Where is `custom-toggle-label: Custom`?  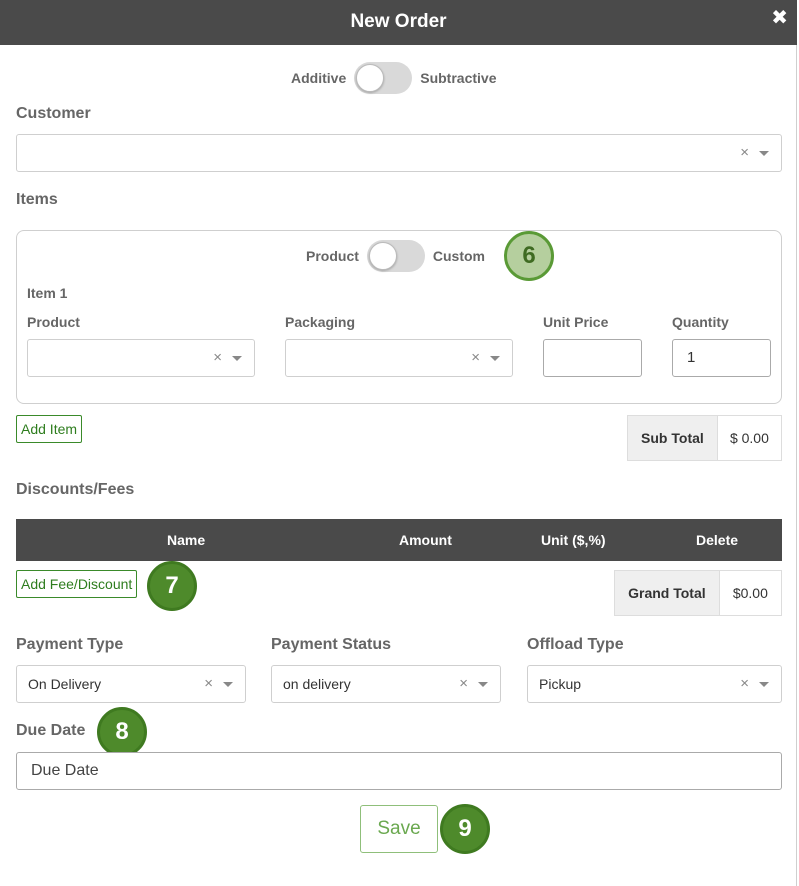
custom-toggle-label: Custom is located at coordinates (459, 256).